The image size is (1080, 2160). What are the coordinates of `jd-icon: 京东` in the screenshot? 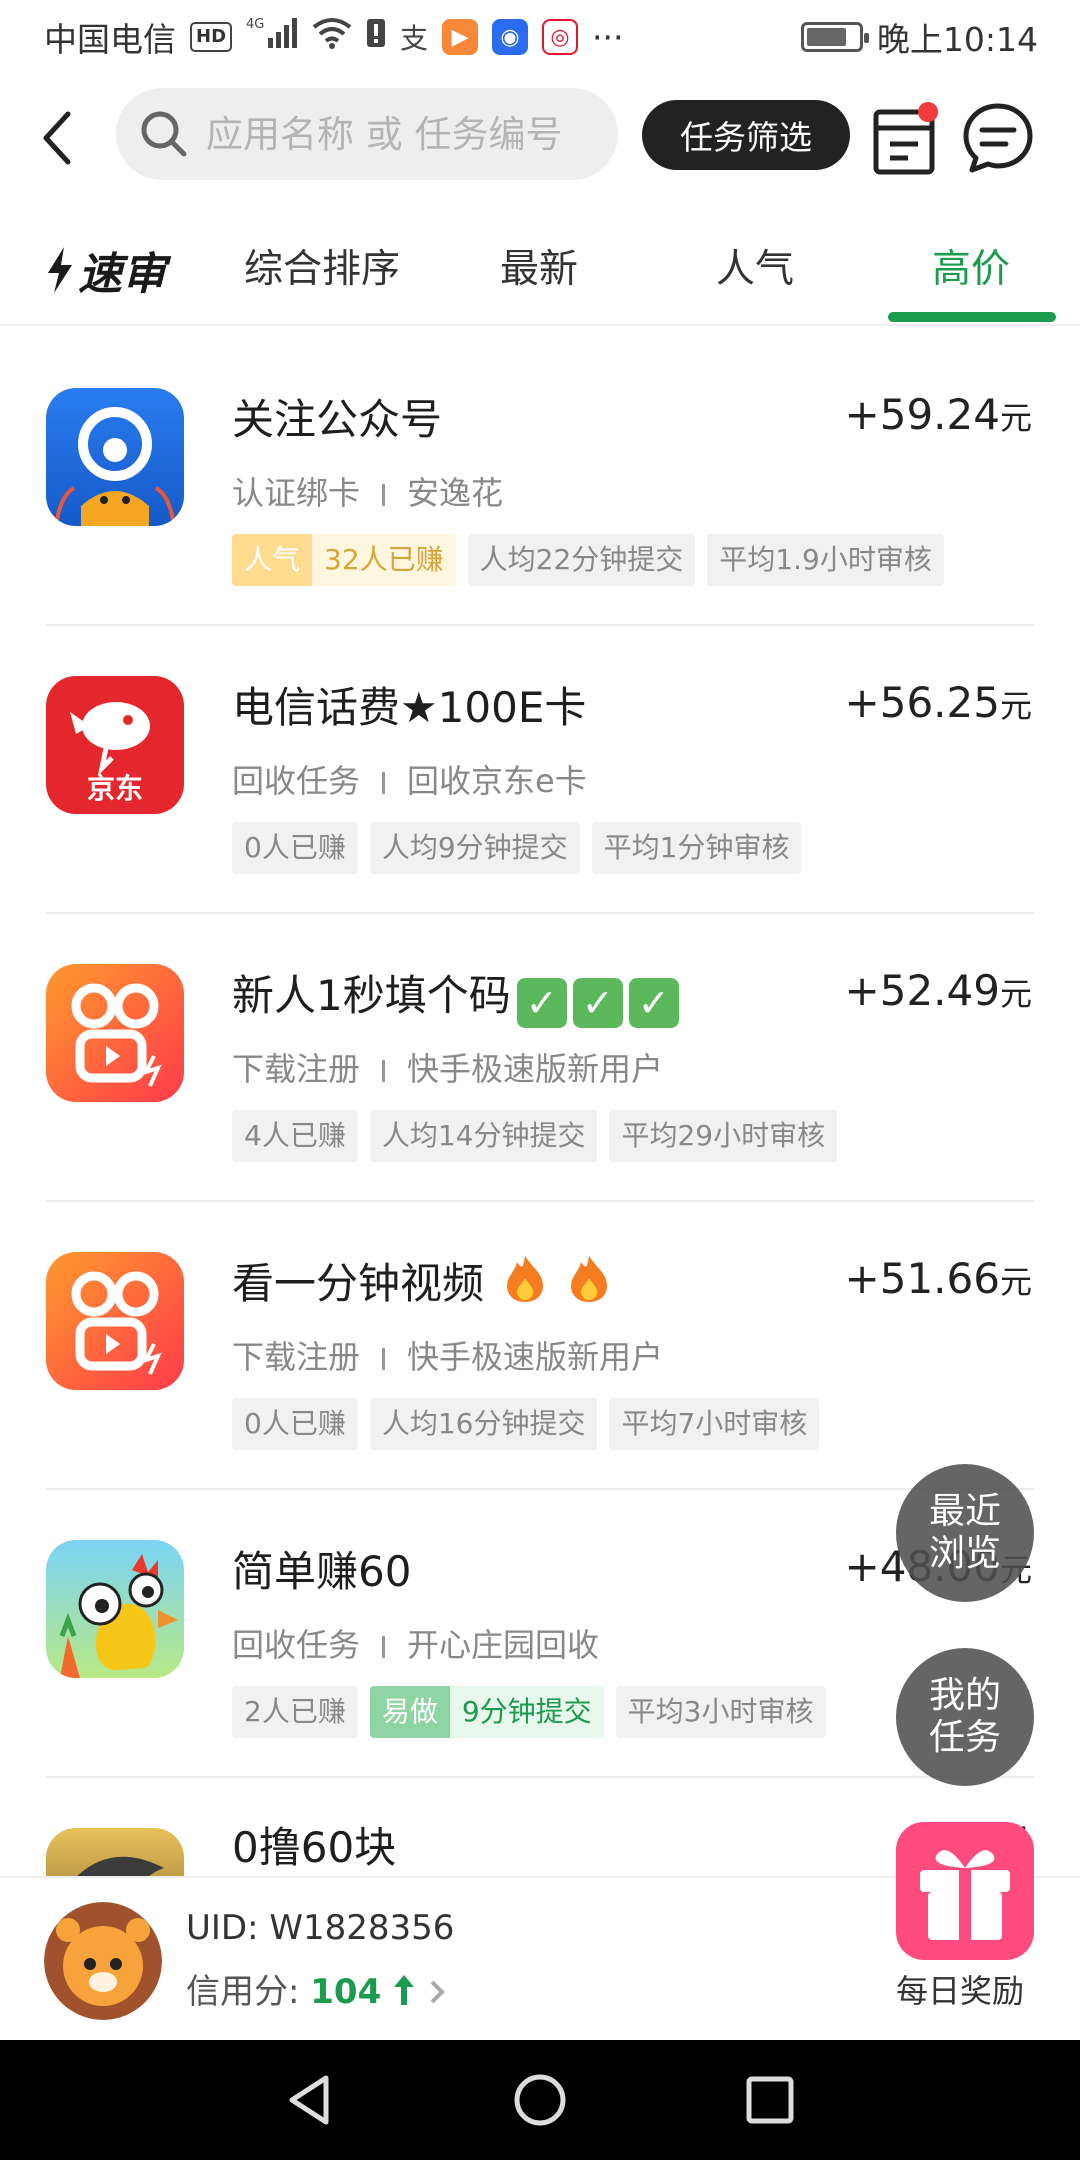 It's located at (115, 745).